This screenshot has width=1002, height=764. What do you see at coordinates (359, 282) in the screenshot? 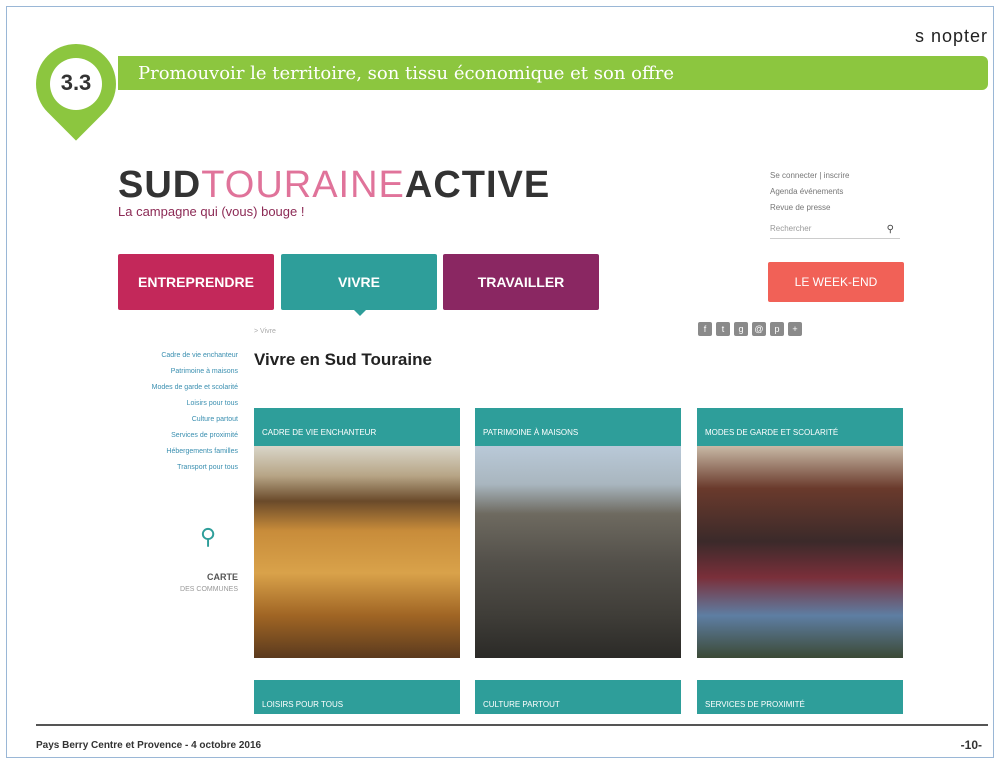
I see `nav-vivre: VIVRE` at bounding box center [359, 282].